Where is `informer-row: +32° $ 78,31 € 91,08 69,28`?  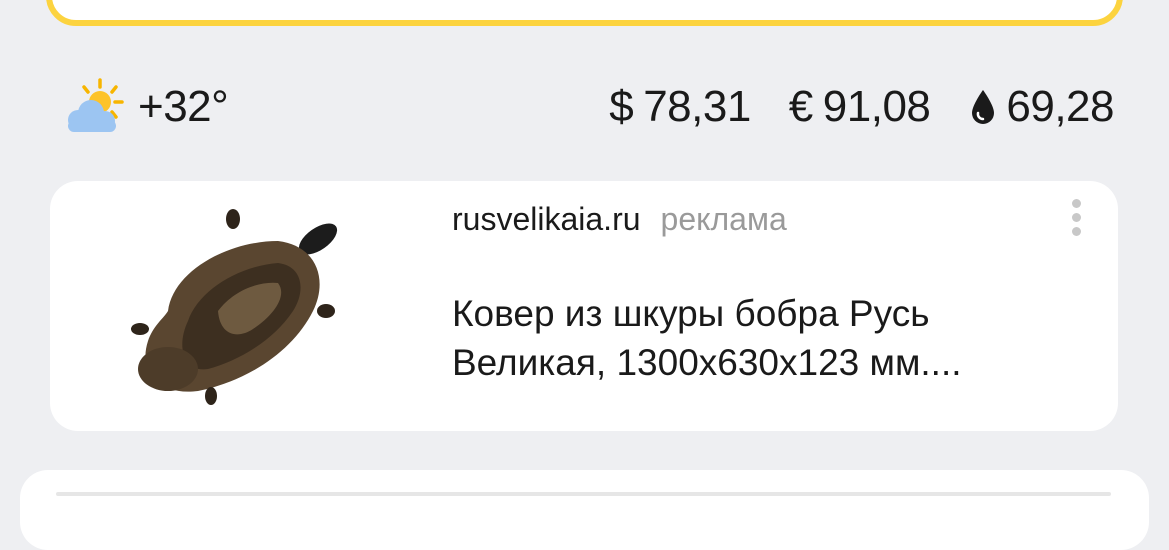
informer-row: +32° $ 78,31 € 91,08 69,28 is located at coordinates (586, 107).